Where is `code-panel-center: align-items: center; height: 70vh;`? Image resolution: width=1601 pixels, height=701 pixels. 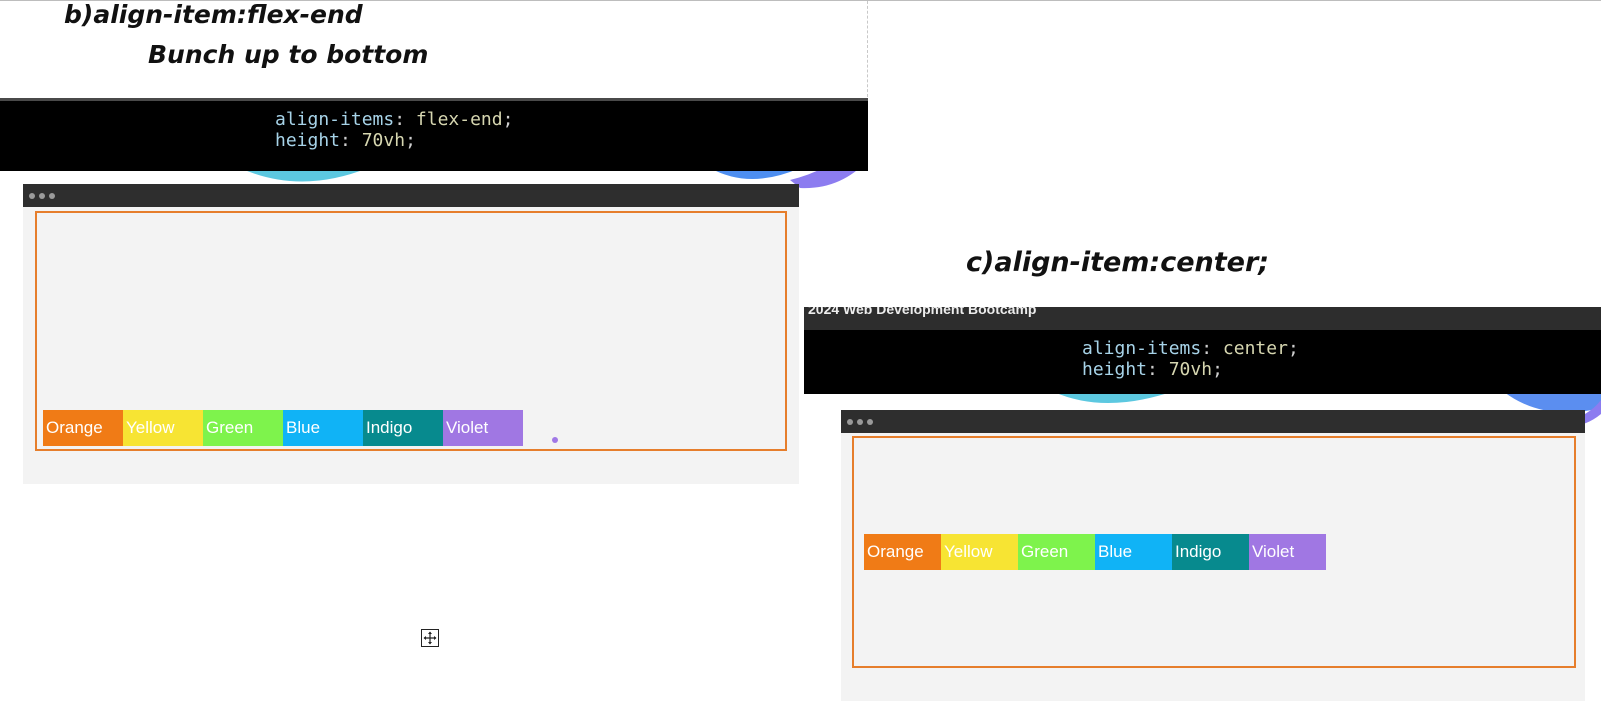
code-panel-center: align-items: center; height: 70vh; is located at coordinates (1202, 362).